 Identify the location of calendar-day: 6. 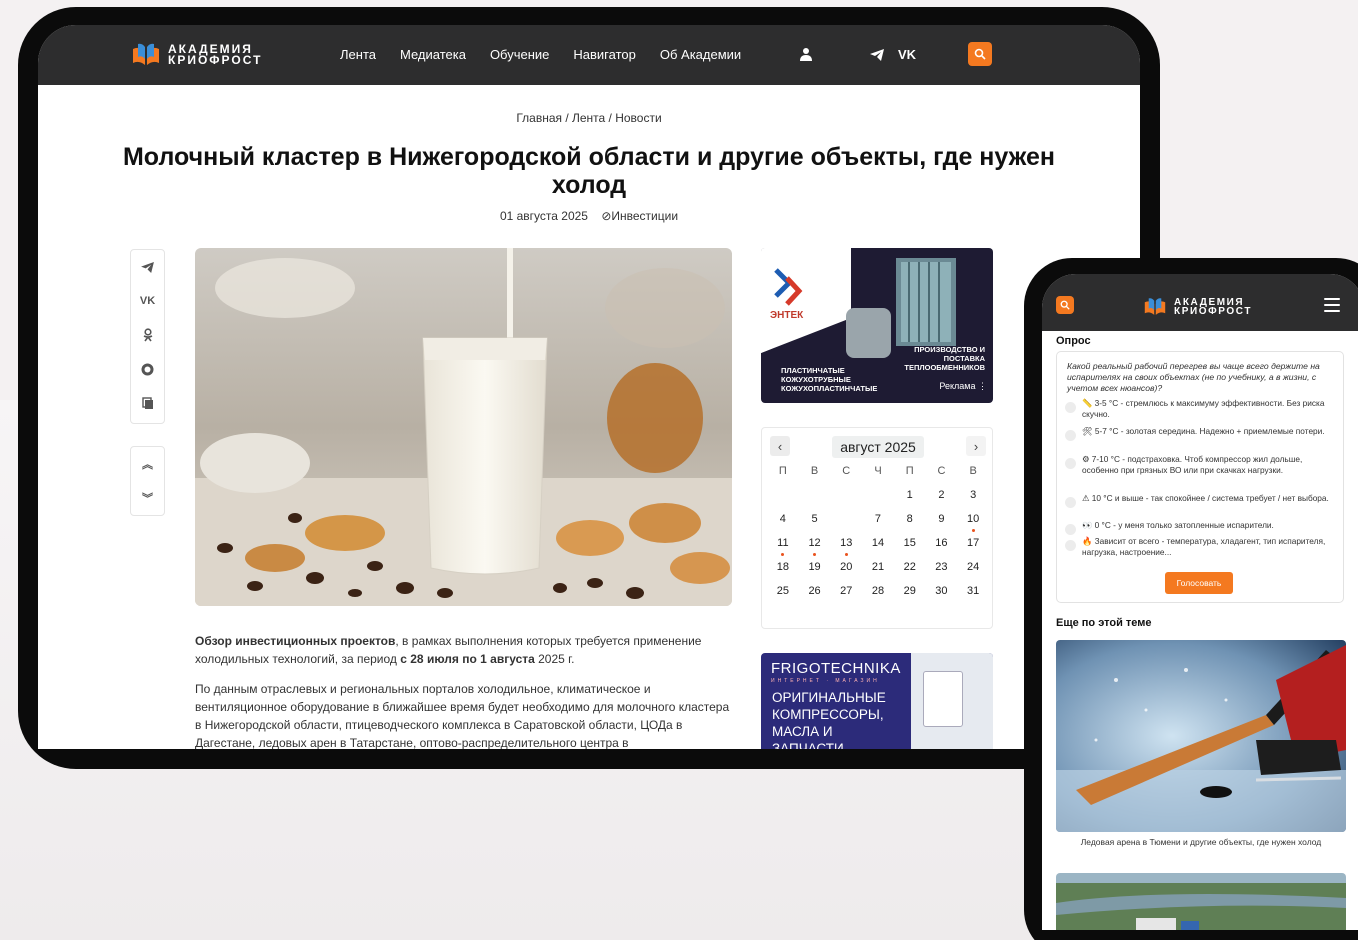
(846, 519).